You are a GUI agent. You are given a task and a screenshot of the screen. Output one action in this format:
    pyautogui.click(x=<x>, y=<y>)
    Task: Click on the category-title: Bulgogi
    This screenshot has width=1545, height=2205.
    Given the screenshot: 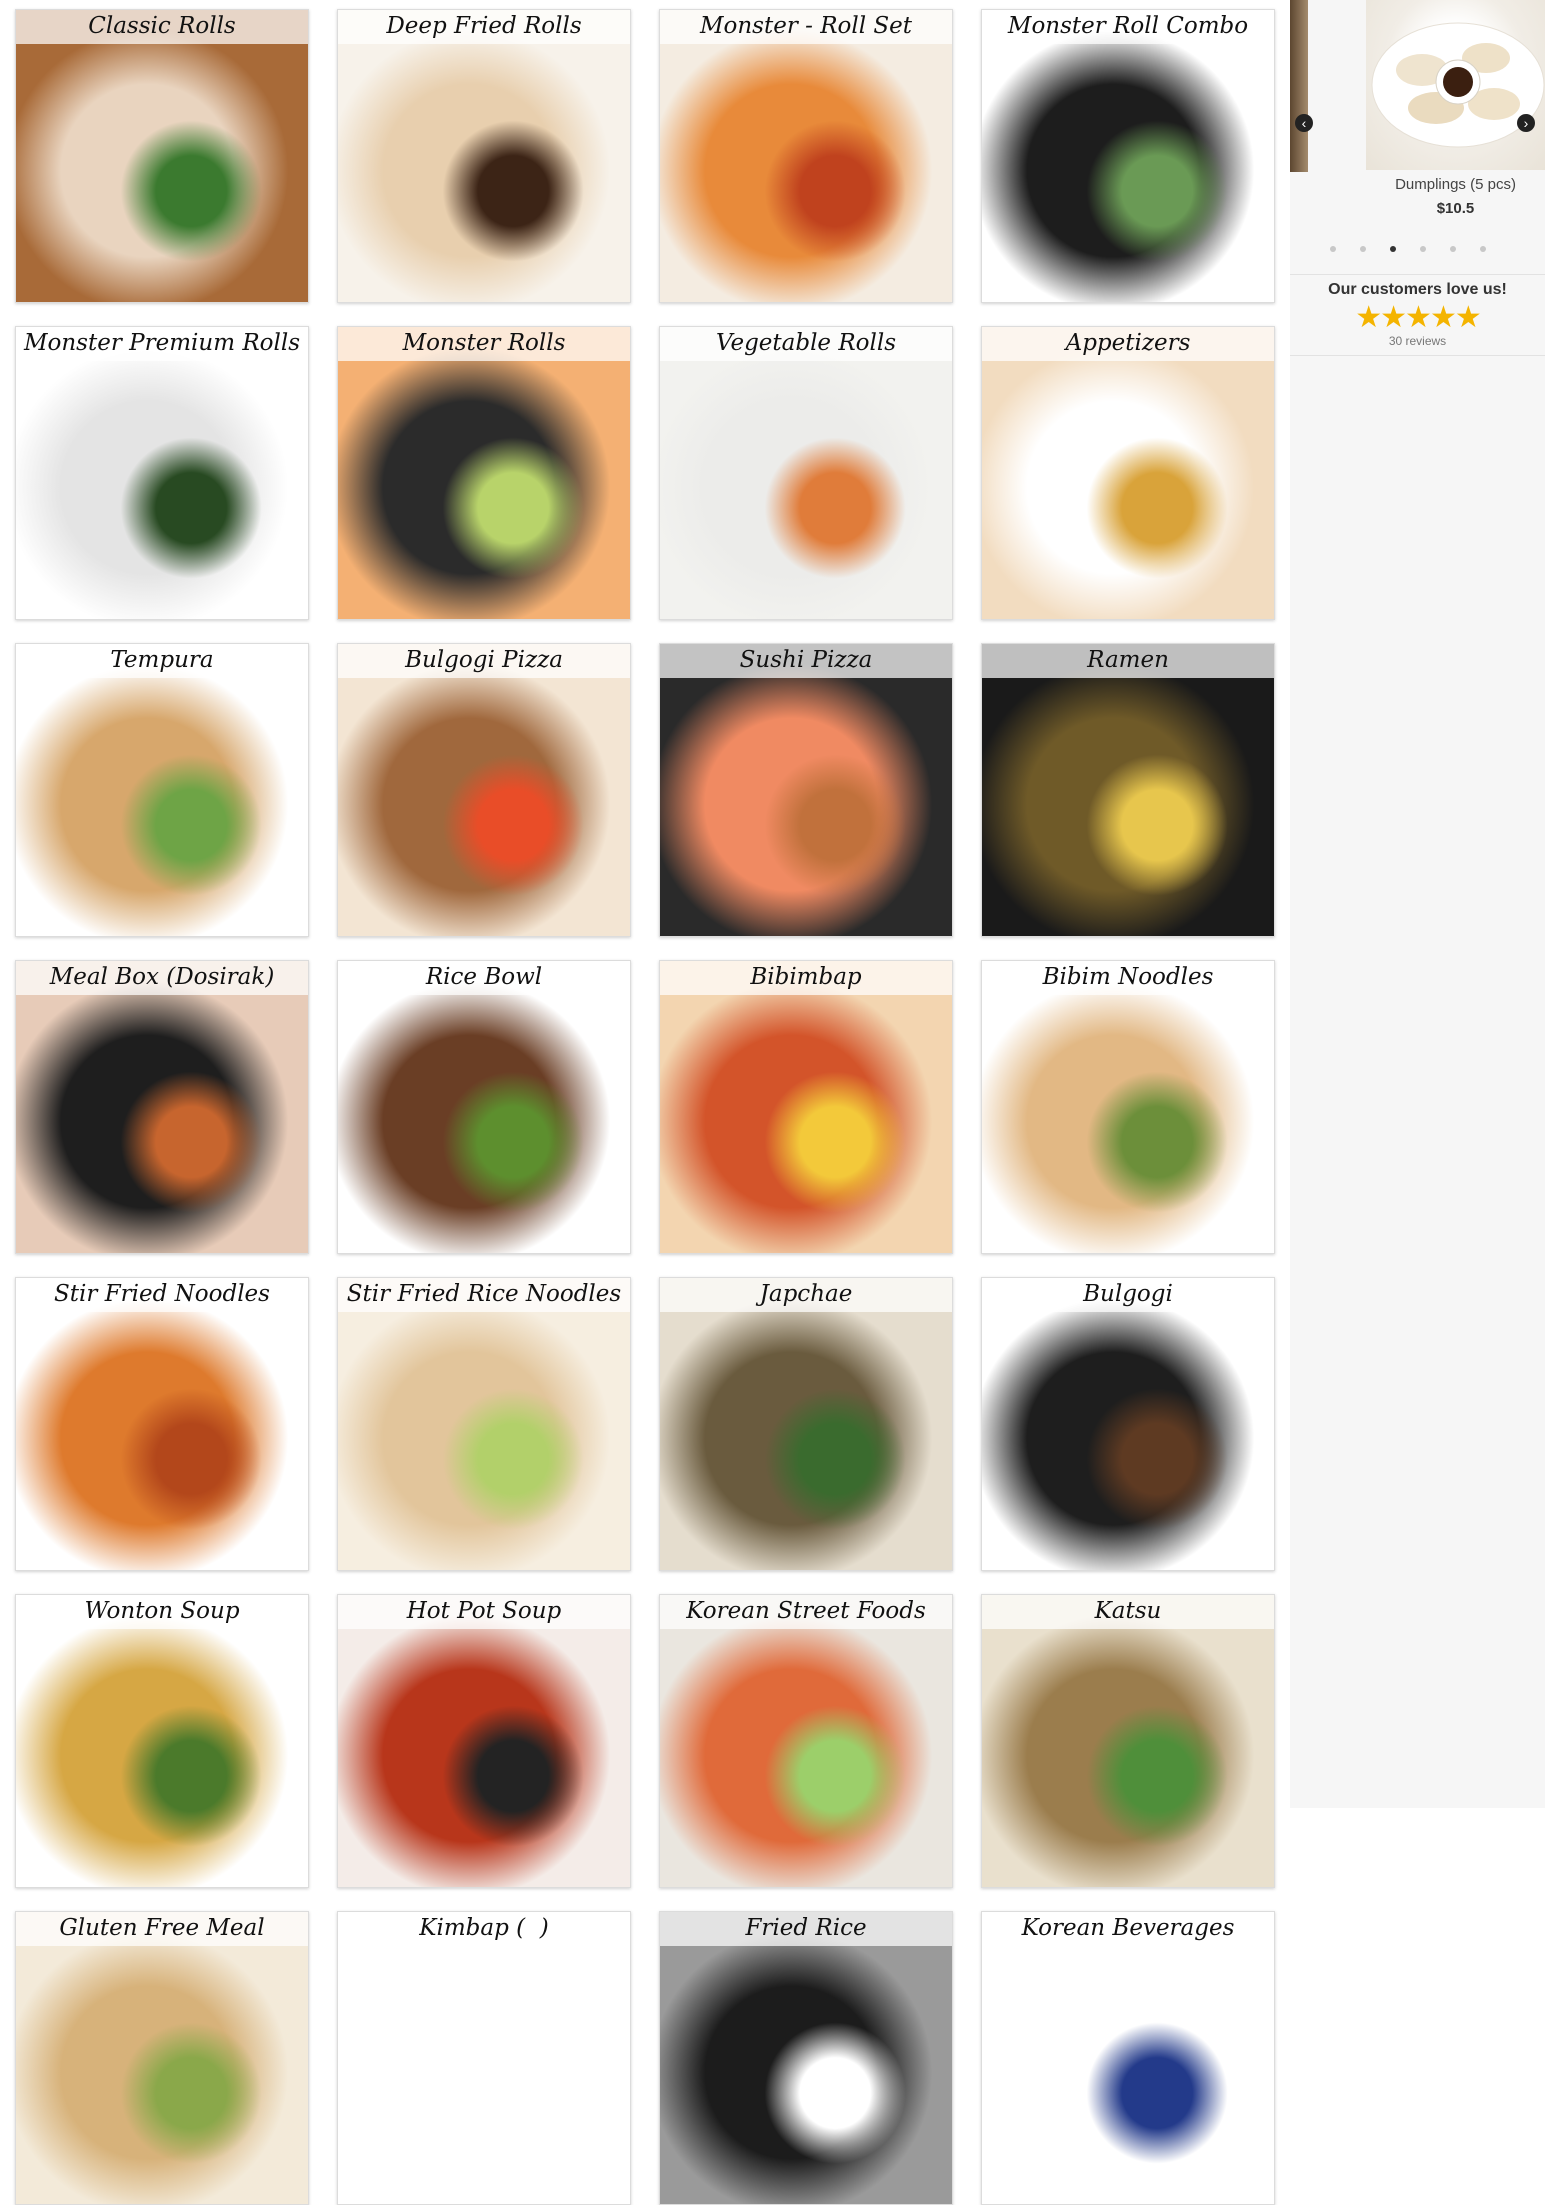 What is the action you would take?
    pyautogui.click(x=1128, y=1295)
    